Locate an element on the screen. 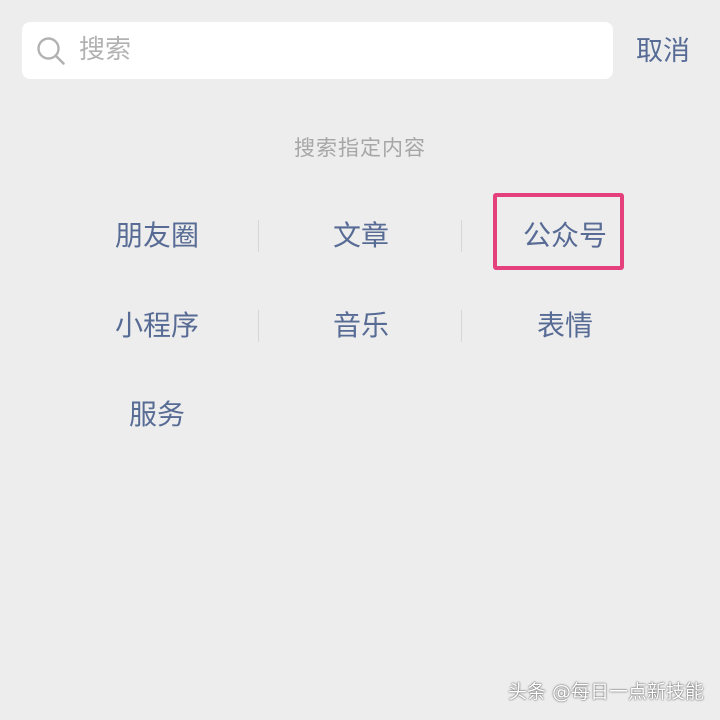  cancel-button: 取消 is located at coordinates (663, 52).